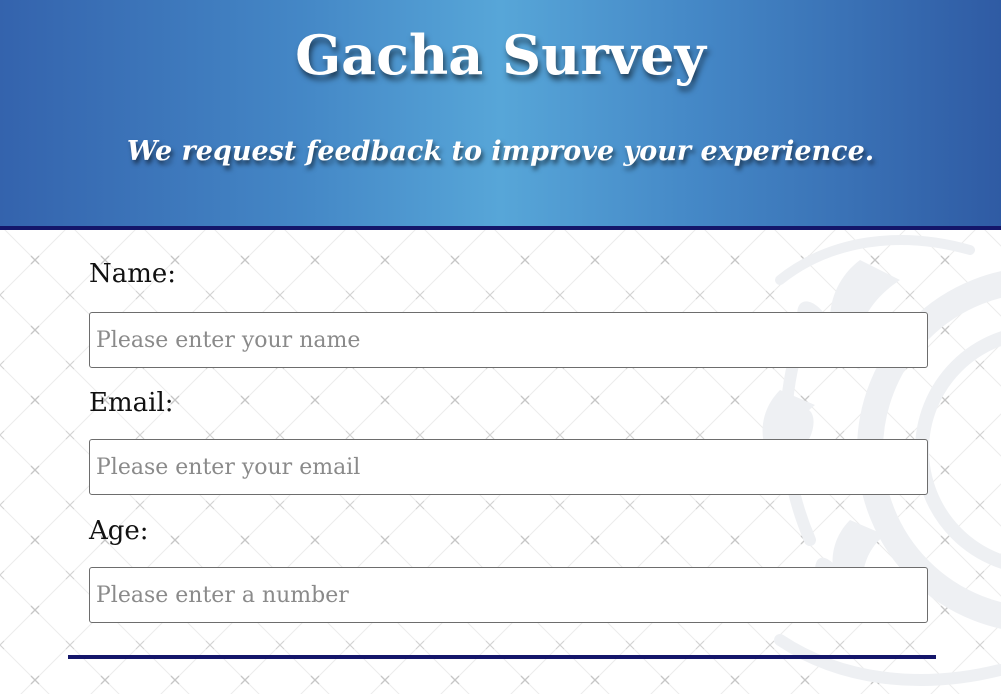 The height and width of the screenshot is (694, 1001). What do you see at coordinates (133, 274) in the screenshot?
I see `name-label: Name:` at bounding box center [133, 274].